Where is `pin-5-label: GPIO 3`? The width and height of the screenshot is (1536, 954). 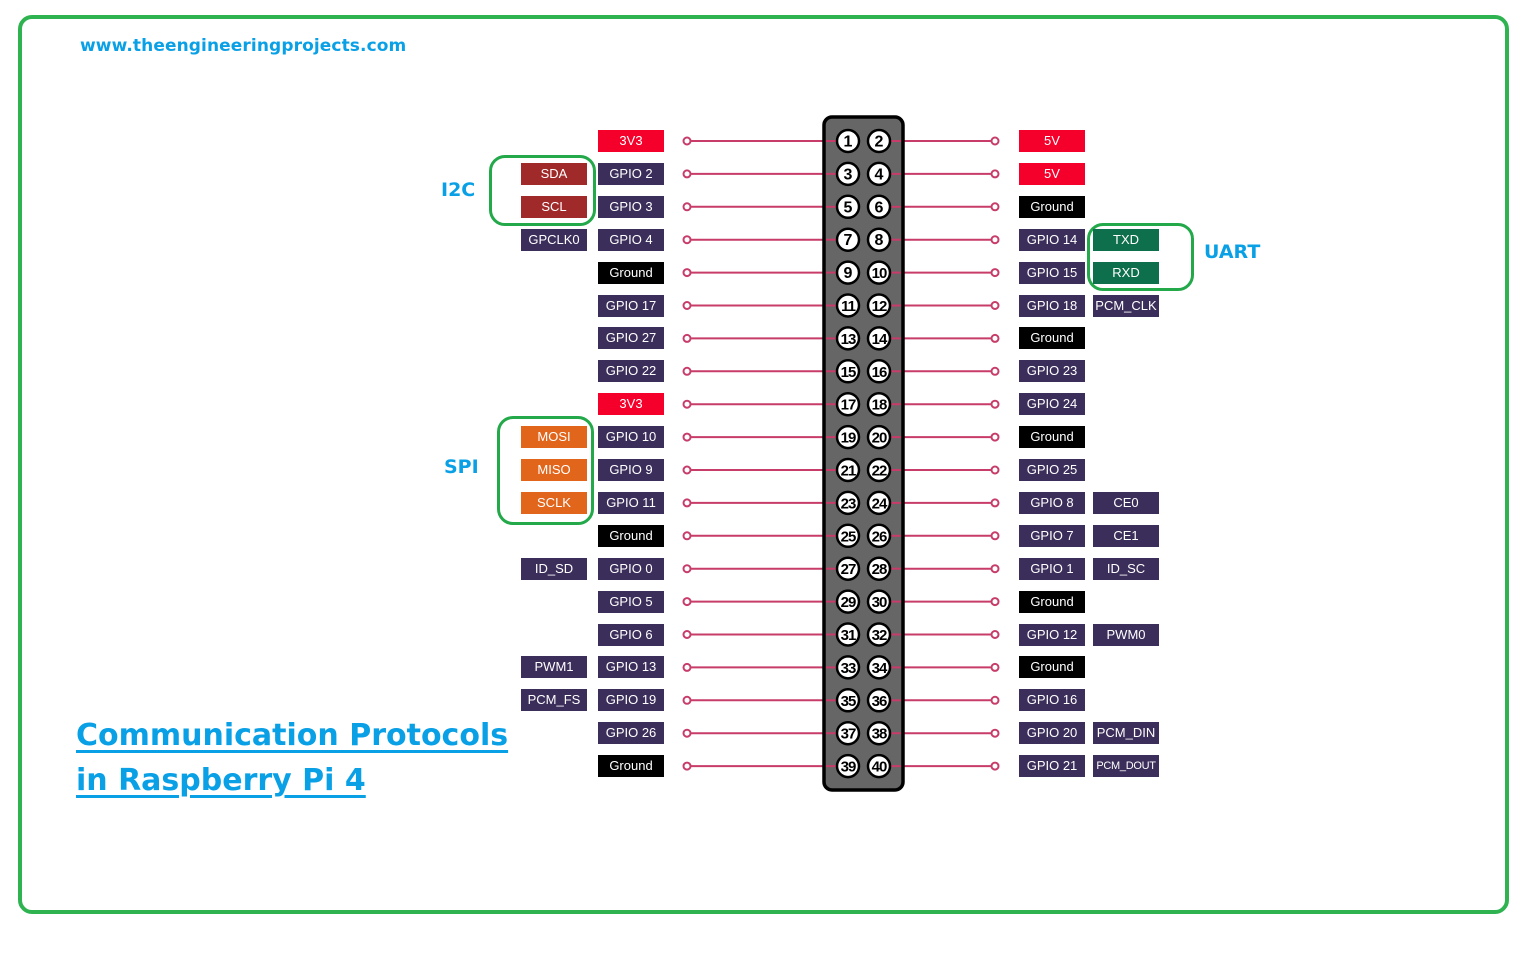
pin-5-label: GPIO 3 is located at coordinates (631, 206).